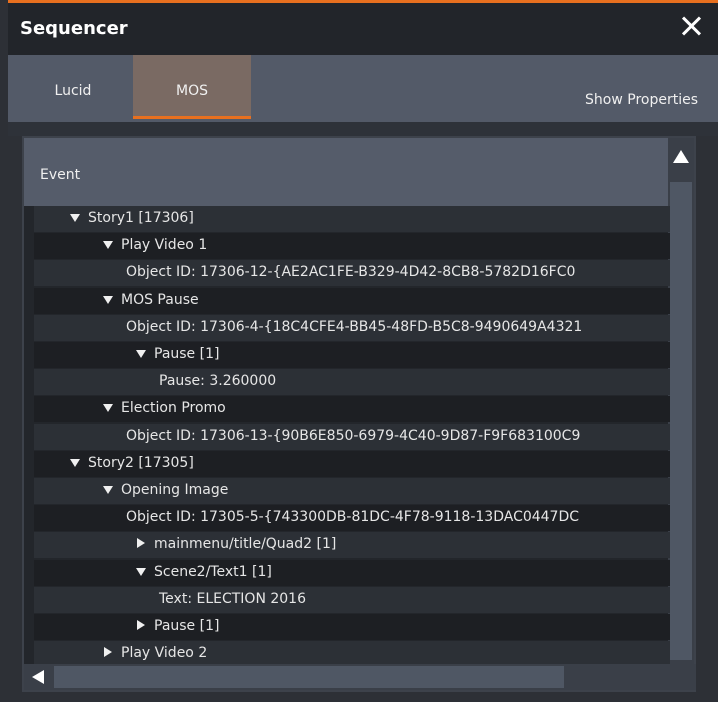  What do you see at coordinates (164, 653) in the screenshot?
I see `tree-row-label: Play Video 2` at bounding box center [164, 653].